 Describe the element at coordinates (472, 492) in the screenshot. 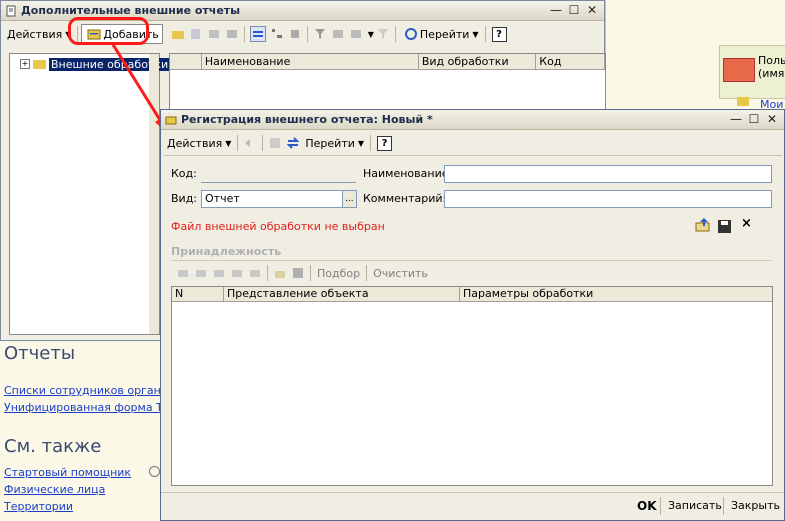

I see `footer-divider` at that location.